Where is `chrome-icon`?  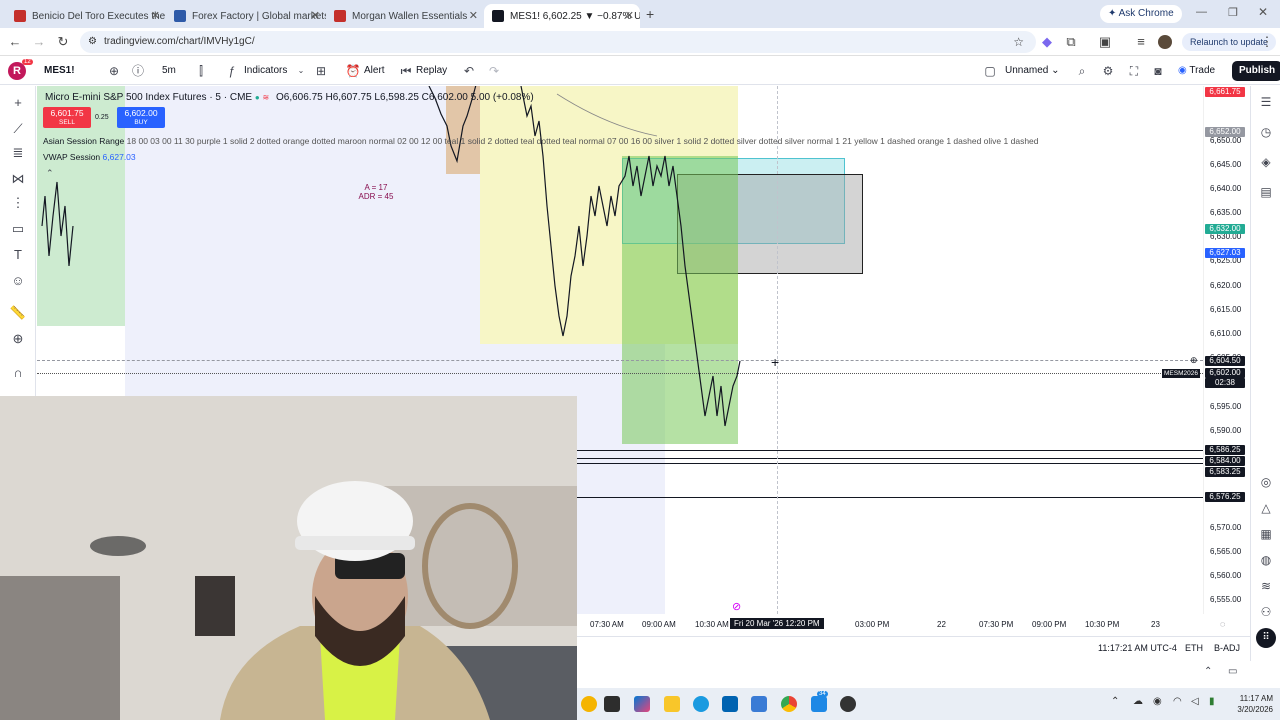
chrome-icon is located at coordinates (789, 704).